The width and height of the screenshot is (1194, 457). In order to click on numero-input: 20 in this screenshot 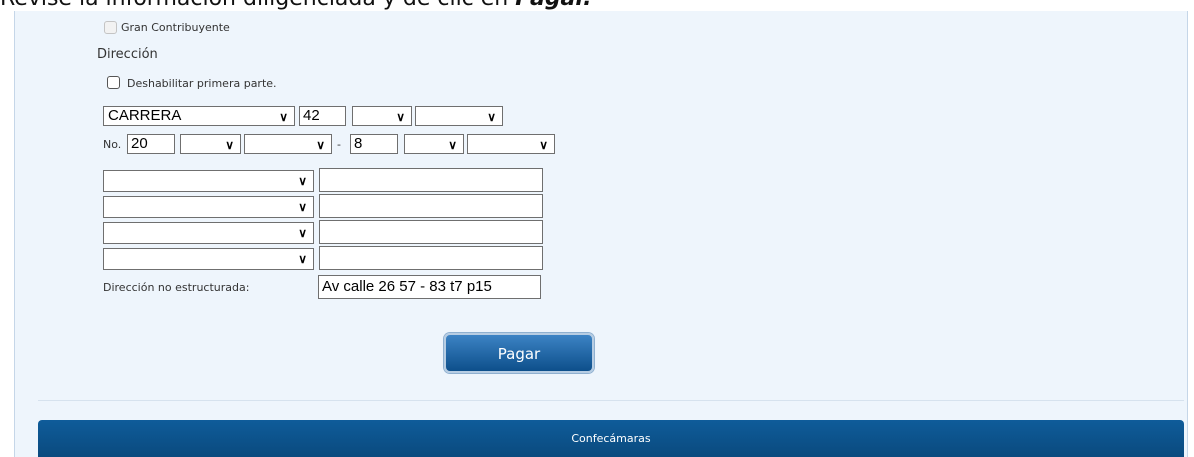, I will do `click(151, 144)`.